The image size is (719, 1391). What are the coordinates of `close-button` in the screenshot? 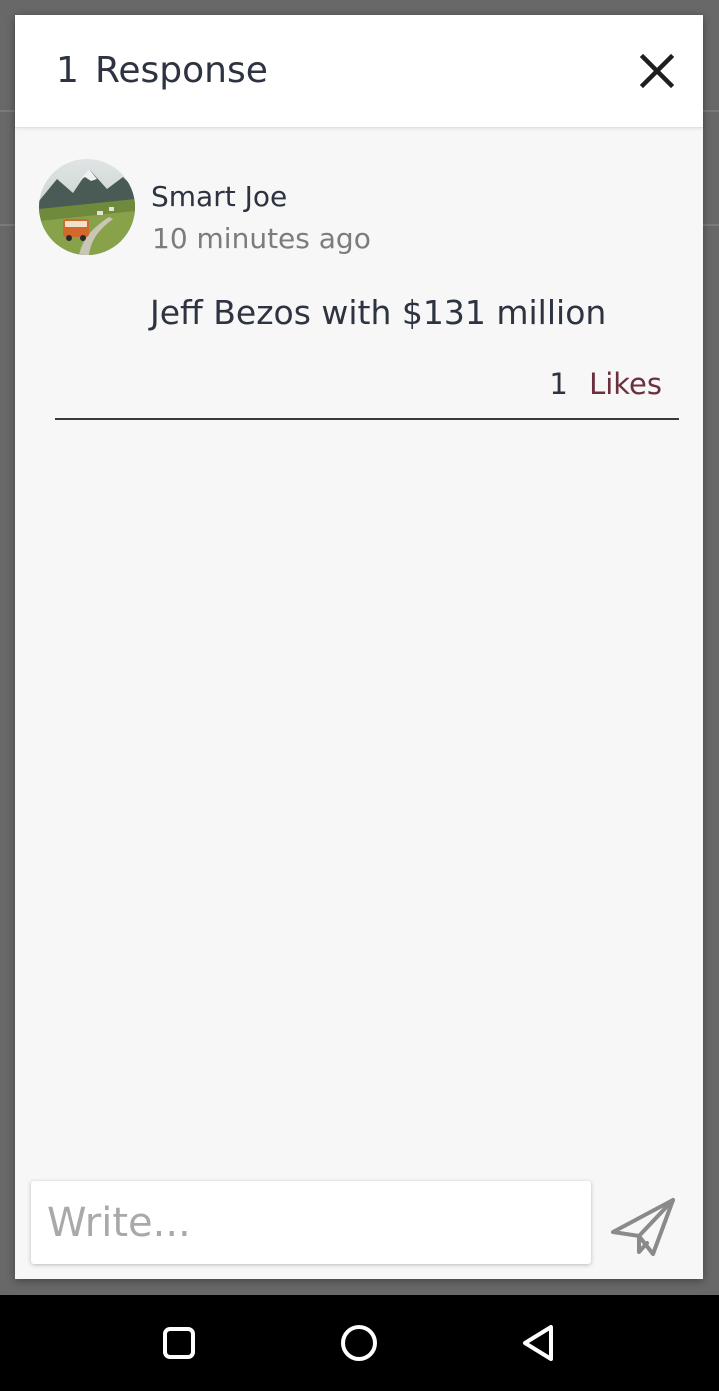 It's located at (657, 71).